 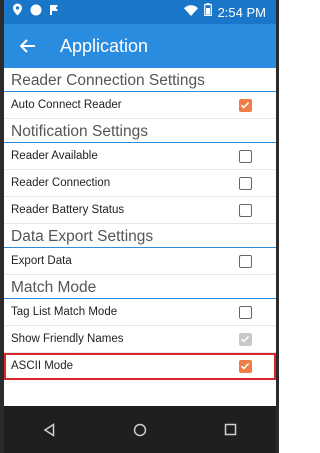 I want to click on battery-icon, so click(x=207, y=12).